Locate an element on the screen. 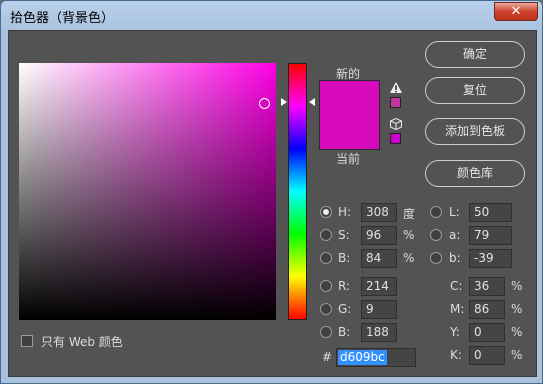  lab-l-label: L: is located at coordinates (454, 212).